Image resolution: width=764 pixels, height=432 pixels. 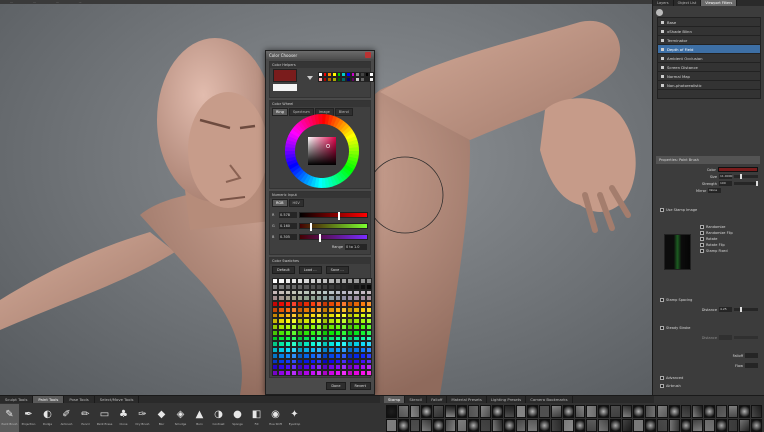 What do you see at coordinates (288, 214) in the screenshot?
I see `red-value-input: 0.578` at bounding box center [288, 214].